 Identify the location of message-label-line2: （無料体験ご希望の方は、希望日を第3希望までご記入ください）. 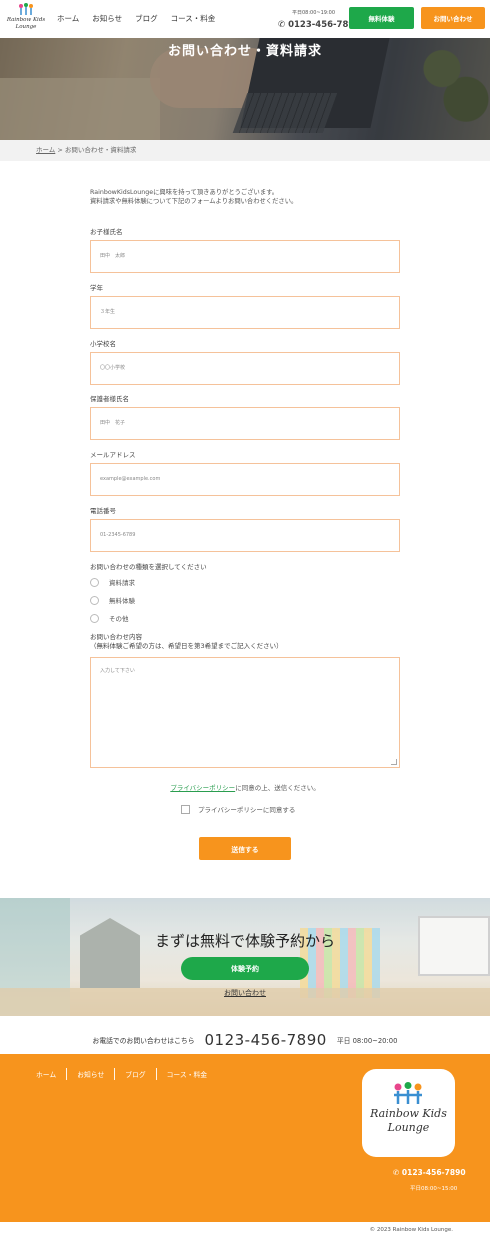
(186, 646).